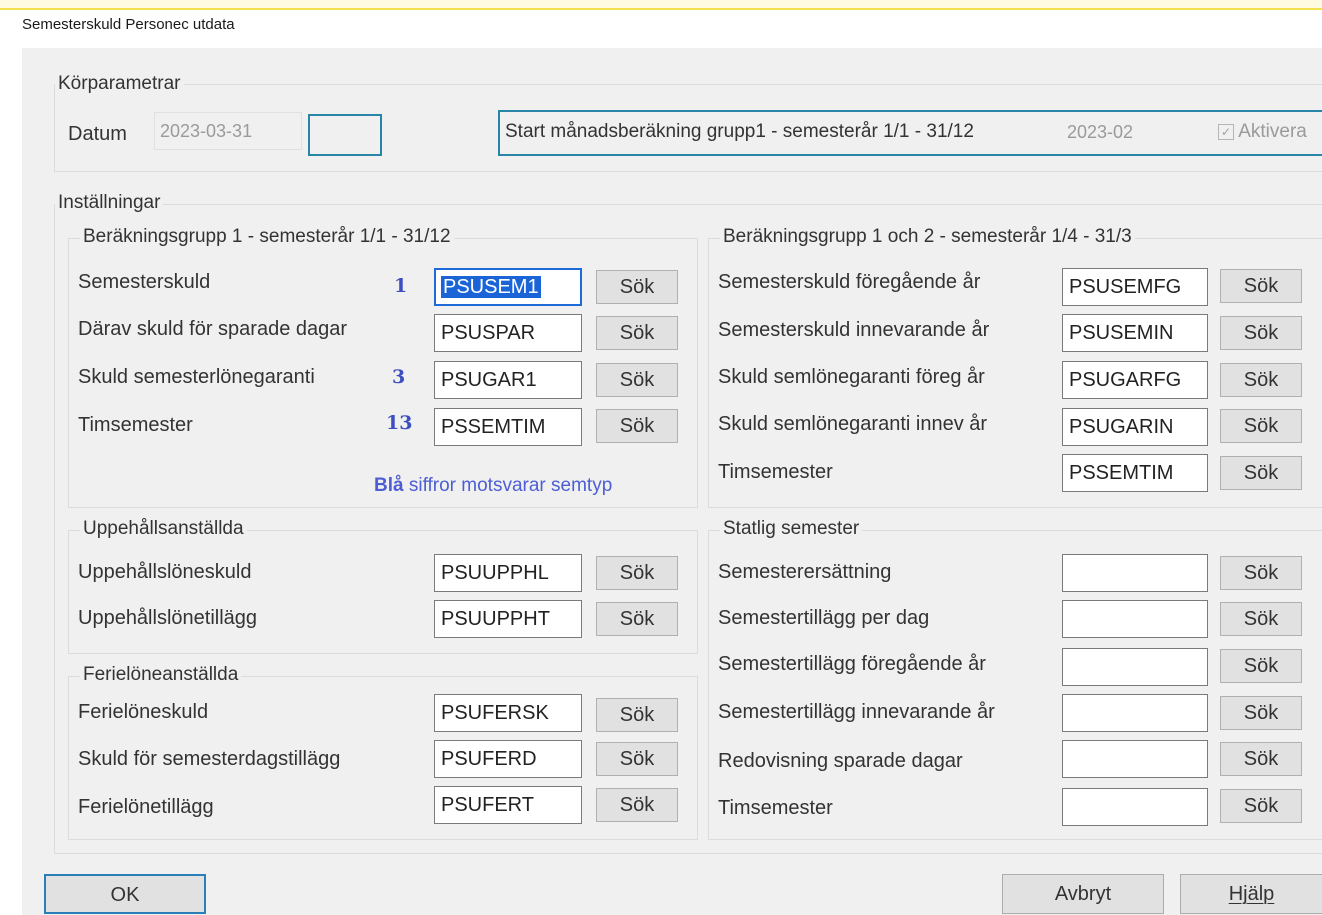 This screenshot has width=1322, height=915. I want to click on semtyp-number: 13, so click(399, 423).